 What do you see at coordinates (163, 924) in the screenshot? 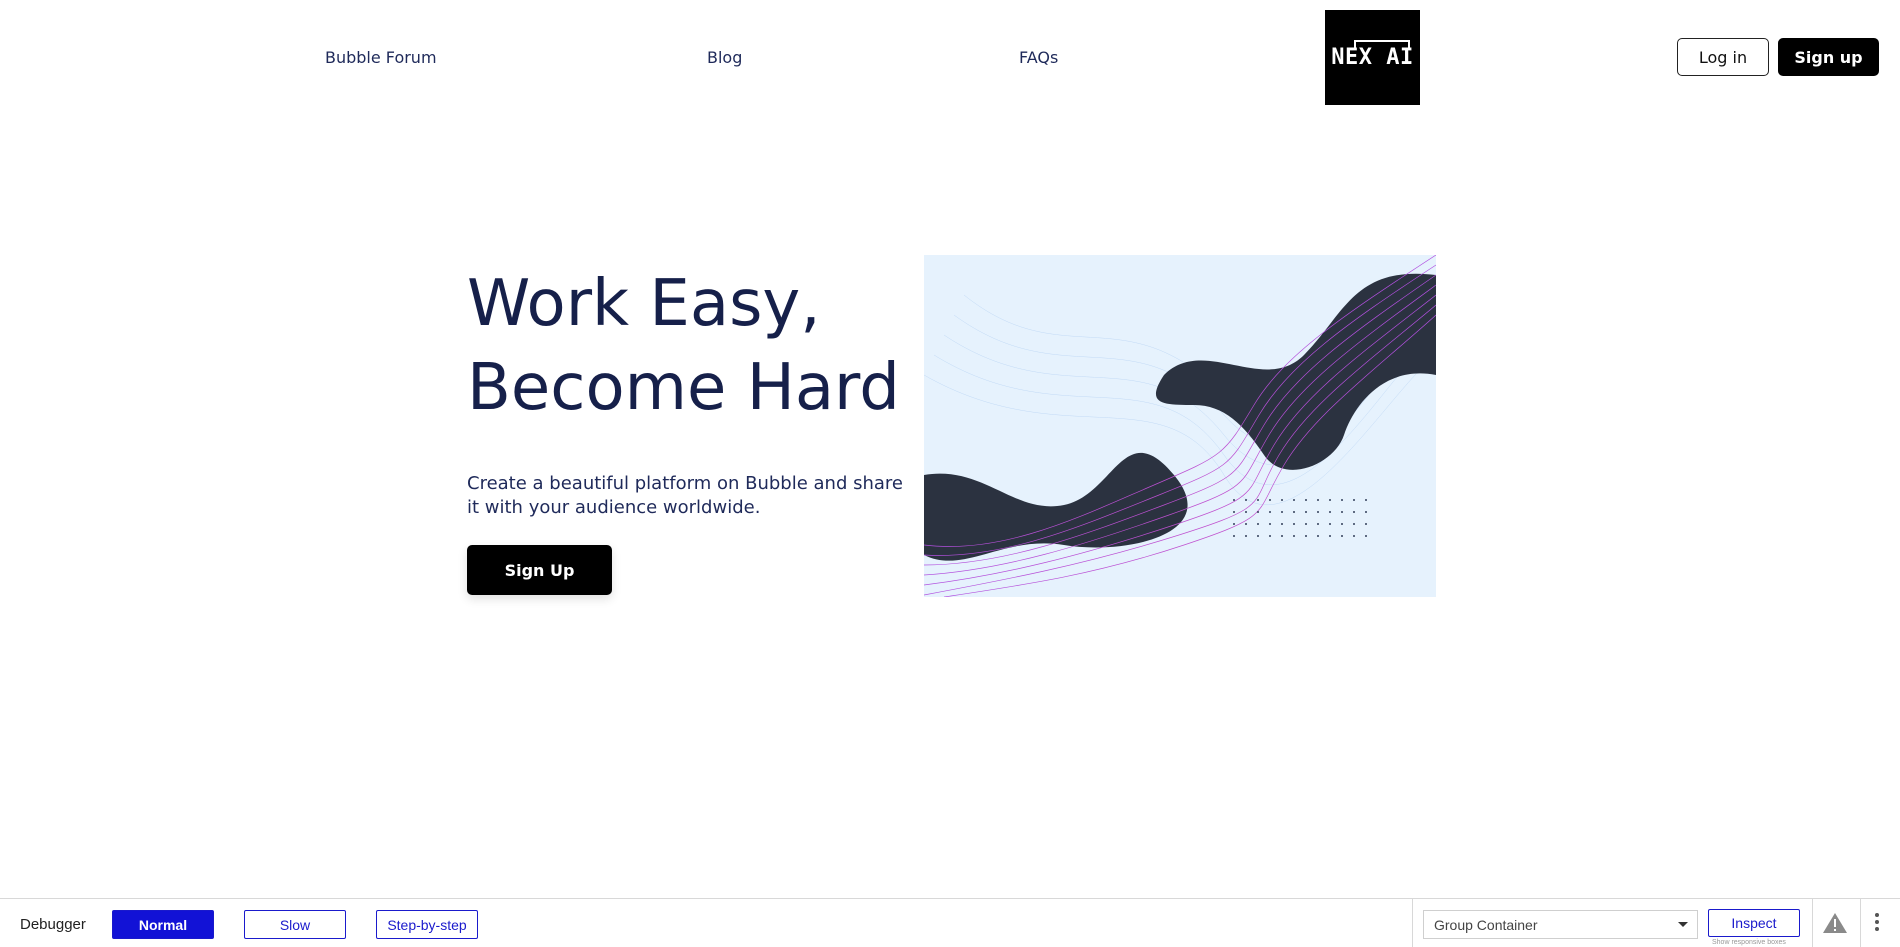
I see `debugger-mode-normal: Normal` at bounding box center [163, 924].